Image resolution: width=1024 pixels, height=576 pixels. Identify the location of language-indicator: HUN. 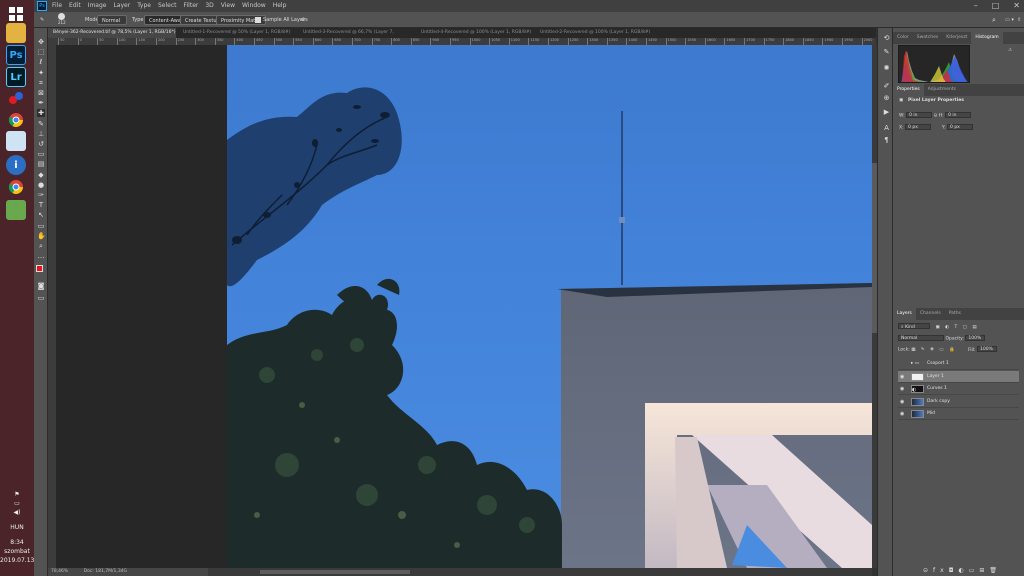
(17, 527).